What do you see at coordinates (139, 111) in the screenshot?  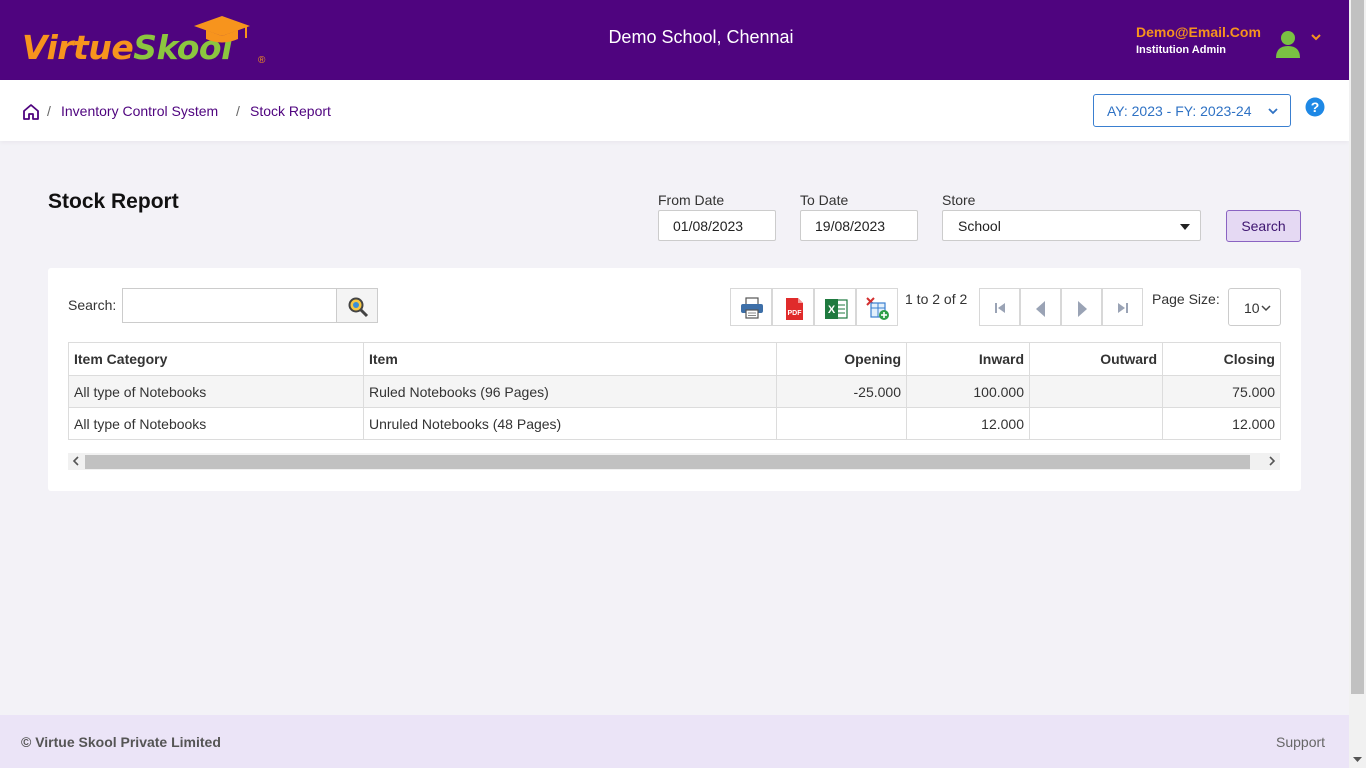 I see `breadcrumb-inventory: Inventory Control System` at bounding box center [139, 111].